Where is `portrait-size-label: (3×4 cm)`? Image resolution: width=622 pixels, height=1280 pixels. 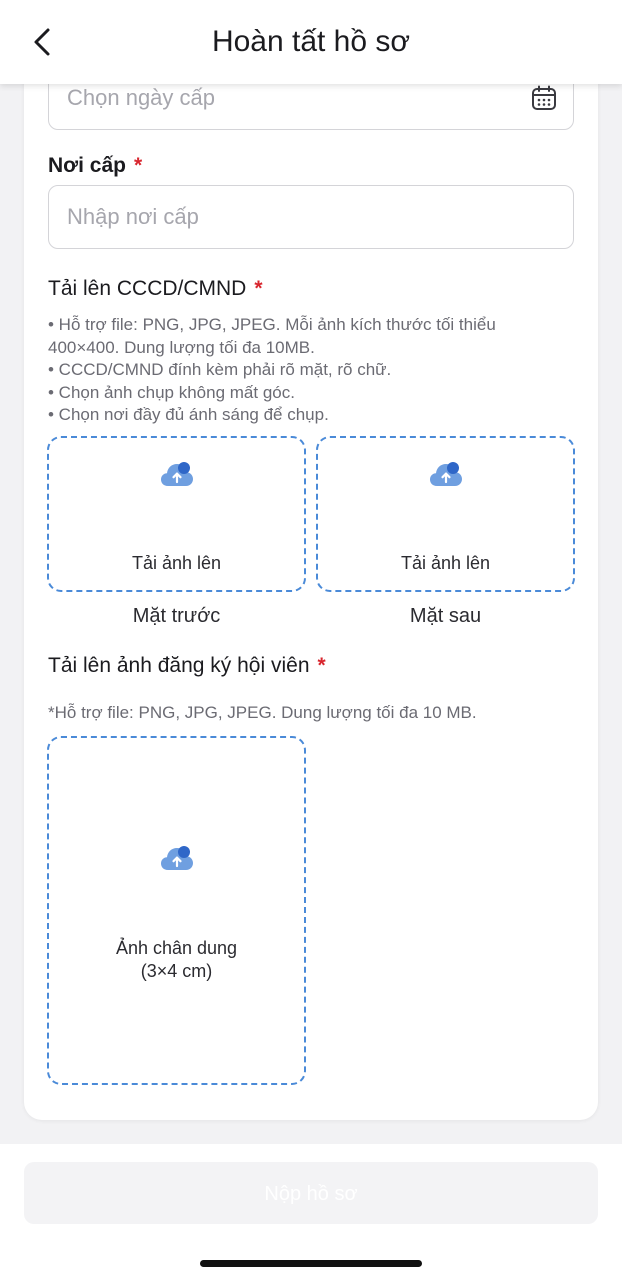 portrait-size-label: (3×4 cm) is located at coordinates (176, 971).